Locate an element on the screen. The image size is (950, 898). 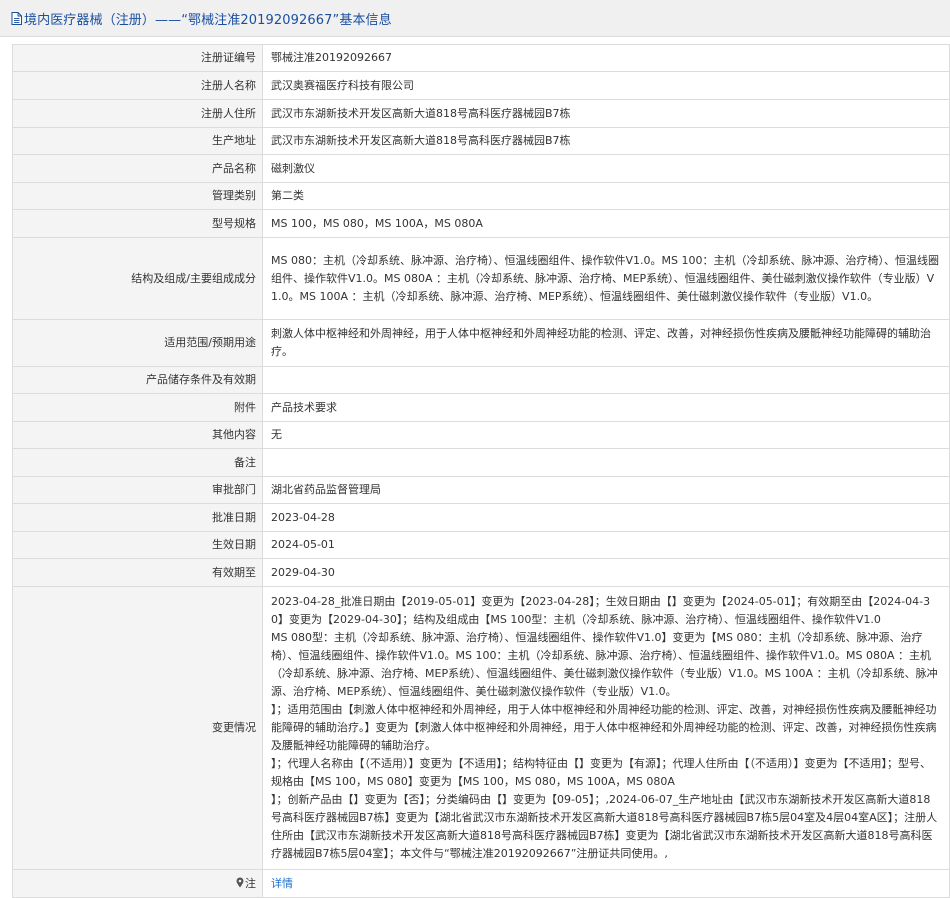
table-row: 产品储存条件及有效期 is located at coordinates (481, 380).